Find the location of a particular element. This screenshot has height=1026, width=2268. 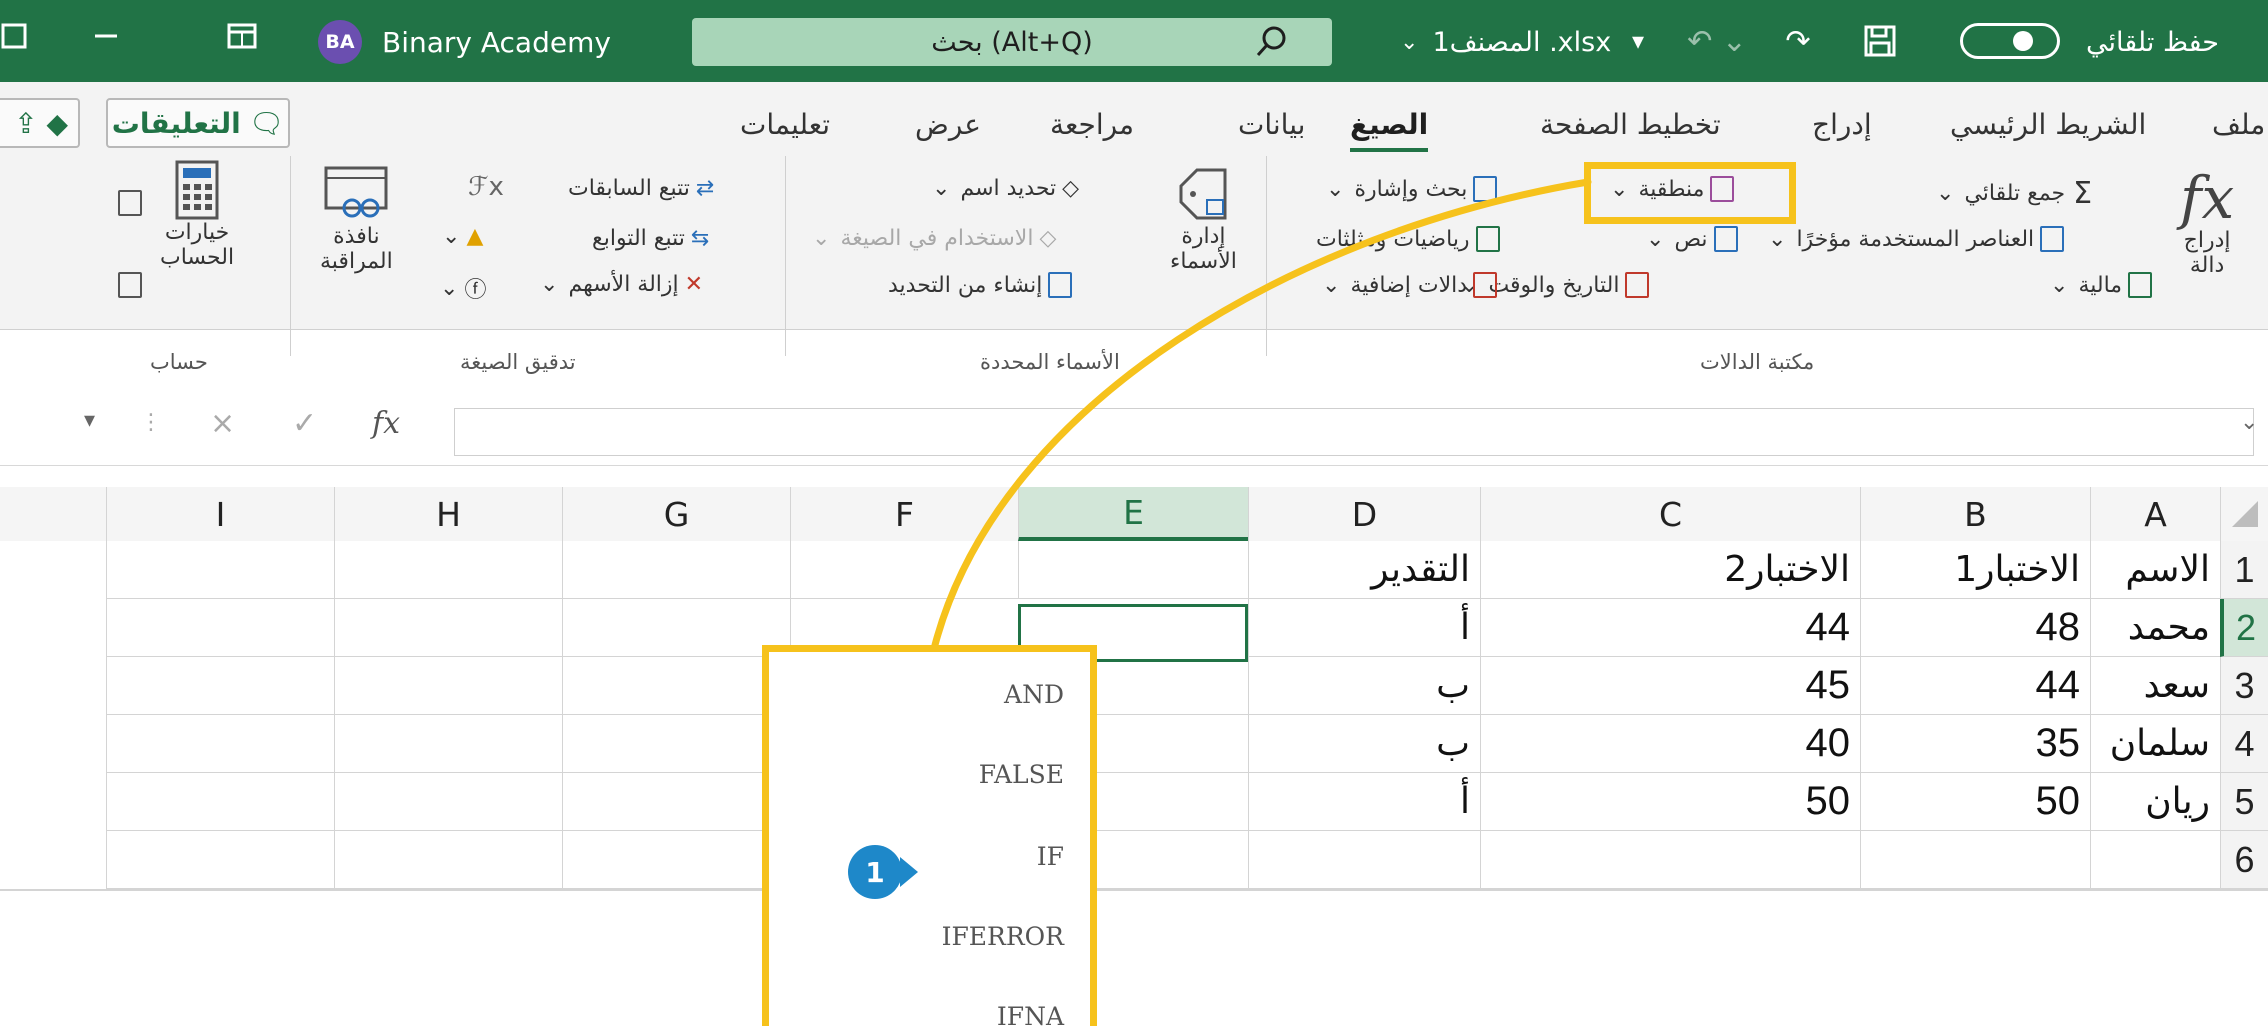

tab-home: الشريط الرئيسي is located at coordinates (2048, 124).